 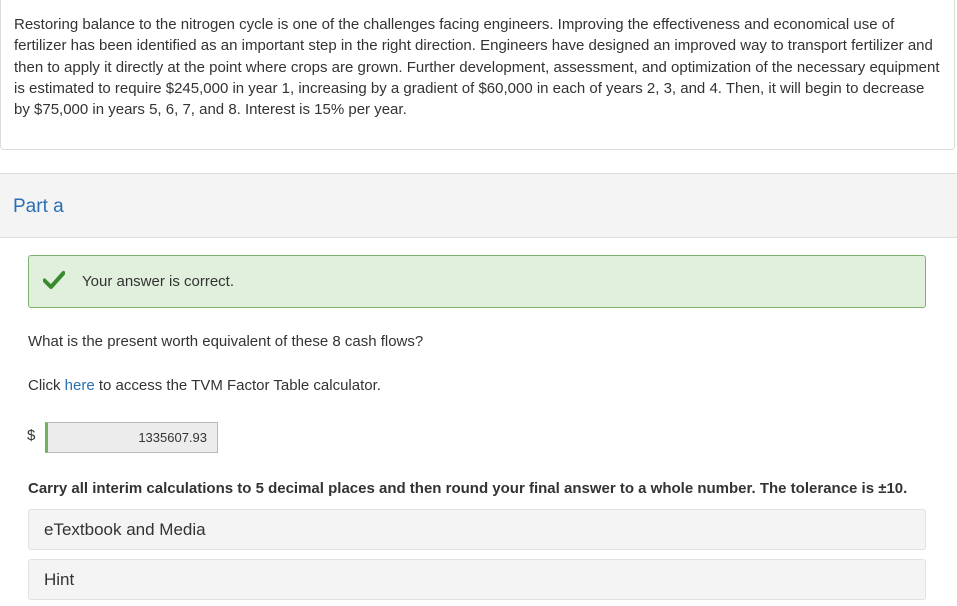 What do you see at coordinates (478, 161) in the screenshot?
I see `section-gap` at bounding box center [478, 161].